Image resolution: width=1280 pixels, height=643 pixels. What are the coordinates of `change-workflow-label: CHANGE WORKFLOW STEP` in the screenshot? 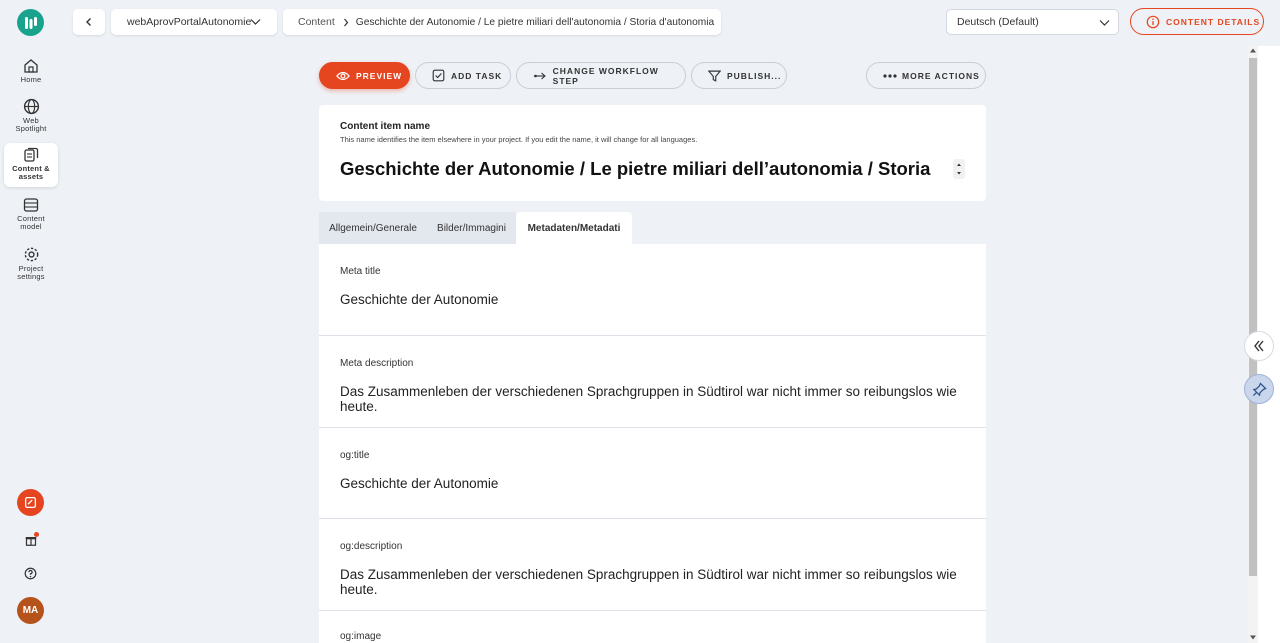 It's located at (605, 75).